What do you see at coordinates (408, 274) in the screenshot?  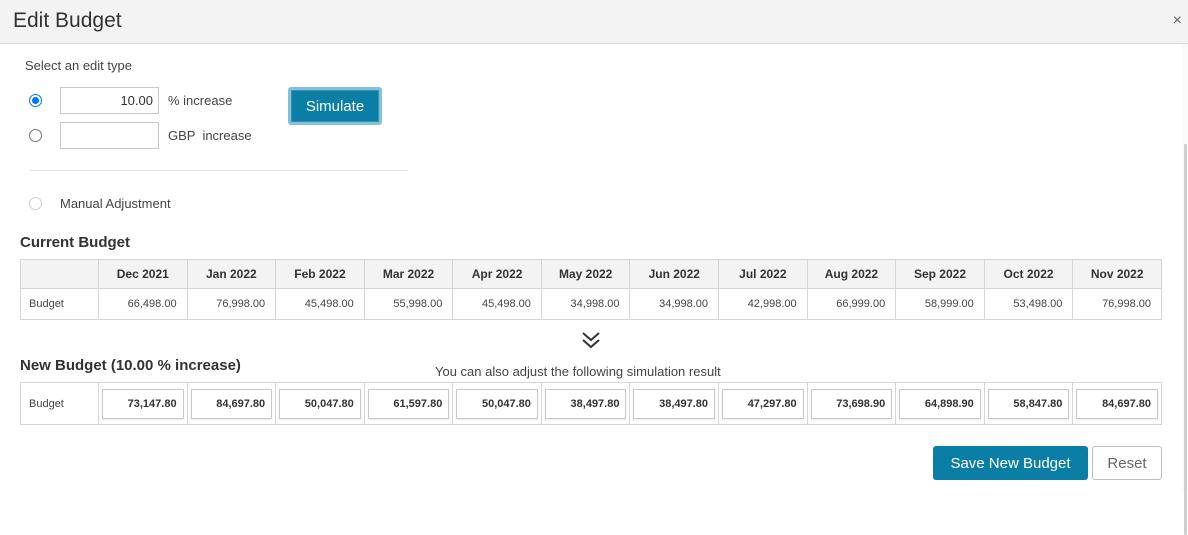 I see `month-header: Mar 2022` at bounding box center [408, 274].